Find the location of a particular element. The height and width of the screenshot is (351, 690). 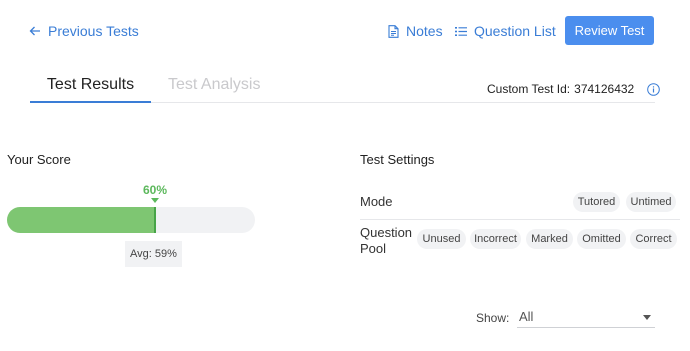

your-score-heading: Your Score is located at coordinates (39, 159).